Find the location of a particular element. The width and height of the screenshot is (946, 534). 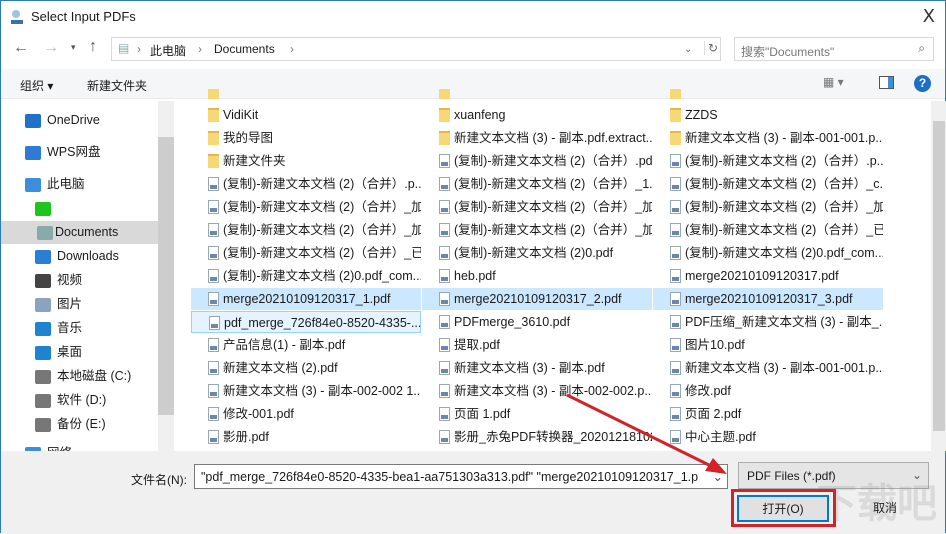

sidebar-item: 桌面 is located at coordinates (58, 352).